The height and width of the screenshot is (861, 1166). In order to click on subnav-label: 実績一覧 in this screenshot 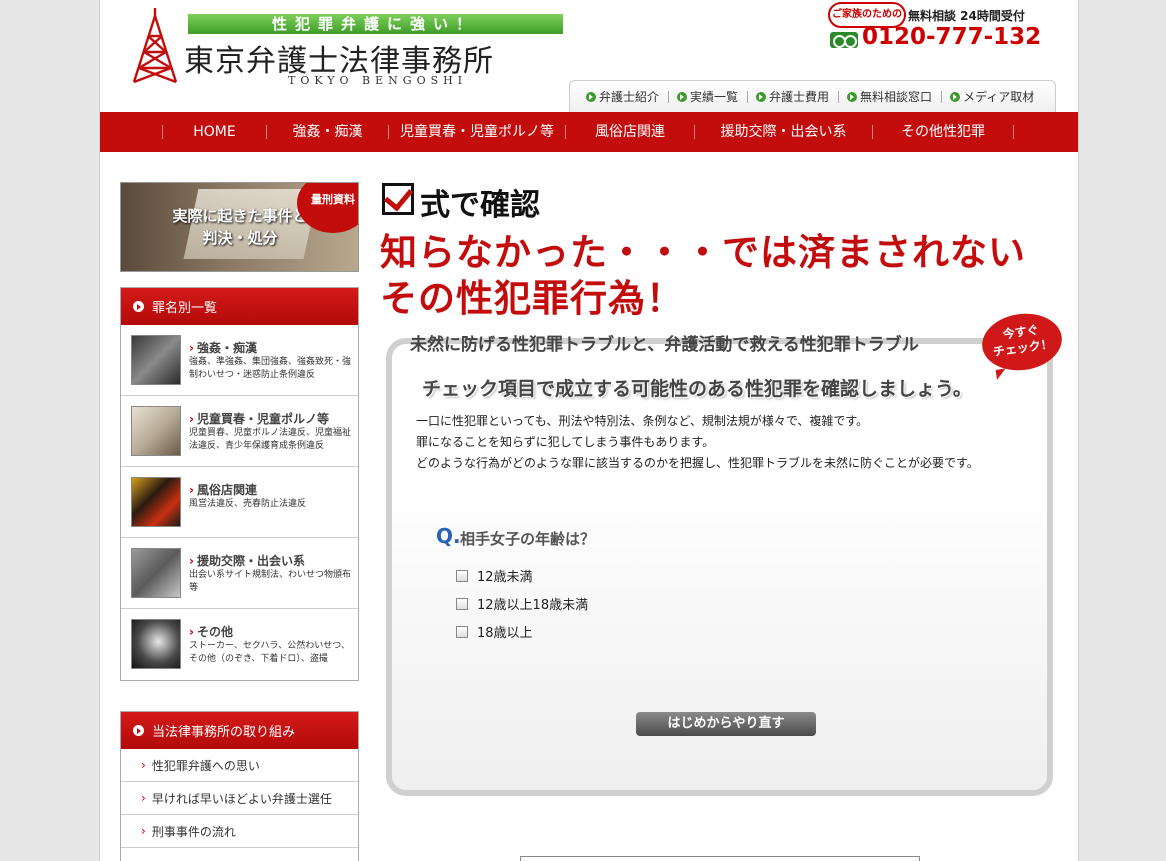, I will do `click(714, 96)`.